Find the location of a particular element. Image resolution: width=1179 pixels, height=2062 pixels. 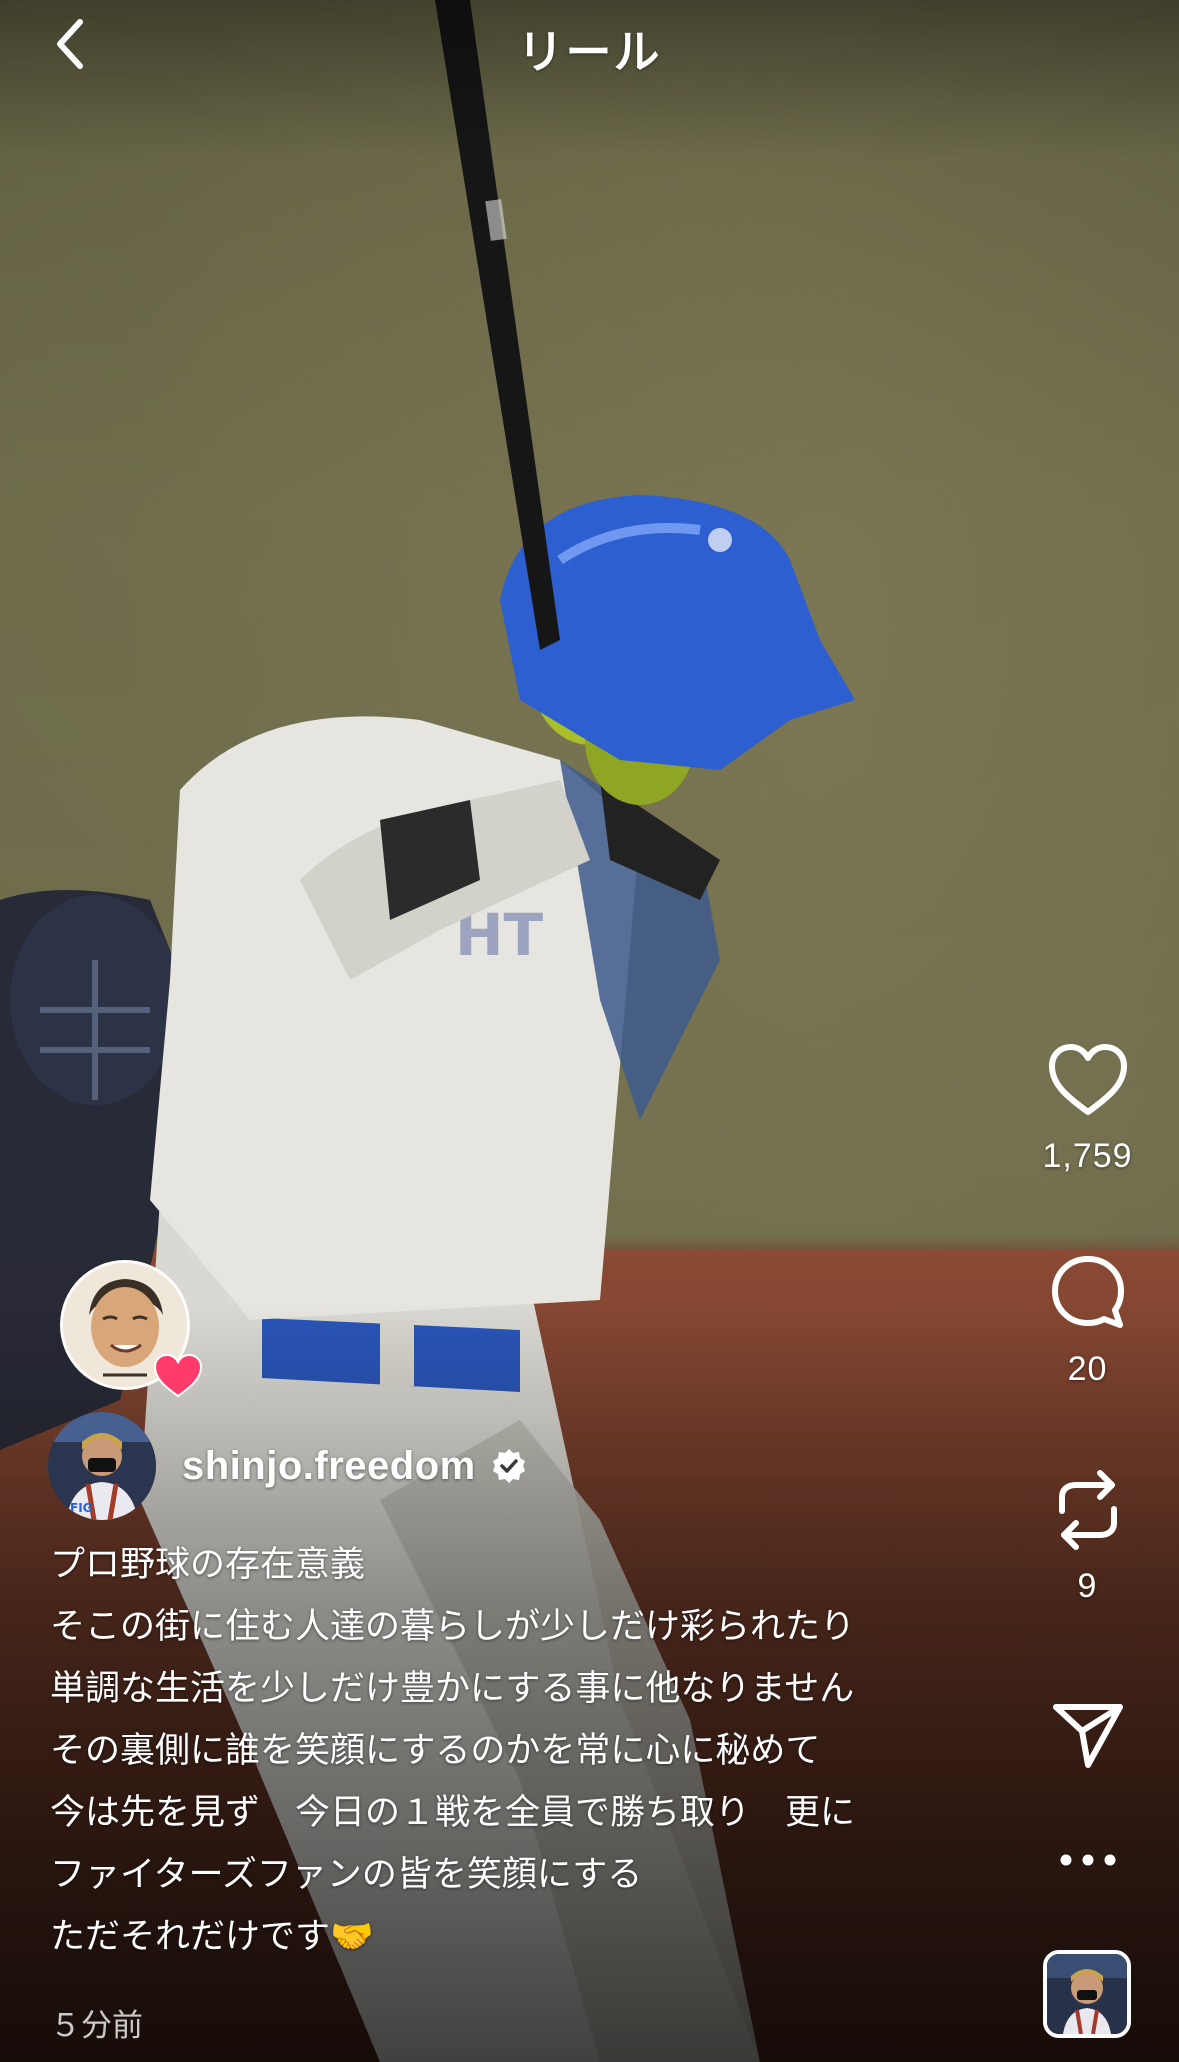

comment-action: 20 is located at coordinates (1087, 1318).